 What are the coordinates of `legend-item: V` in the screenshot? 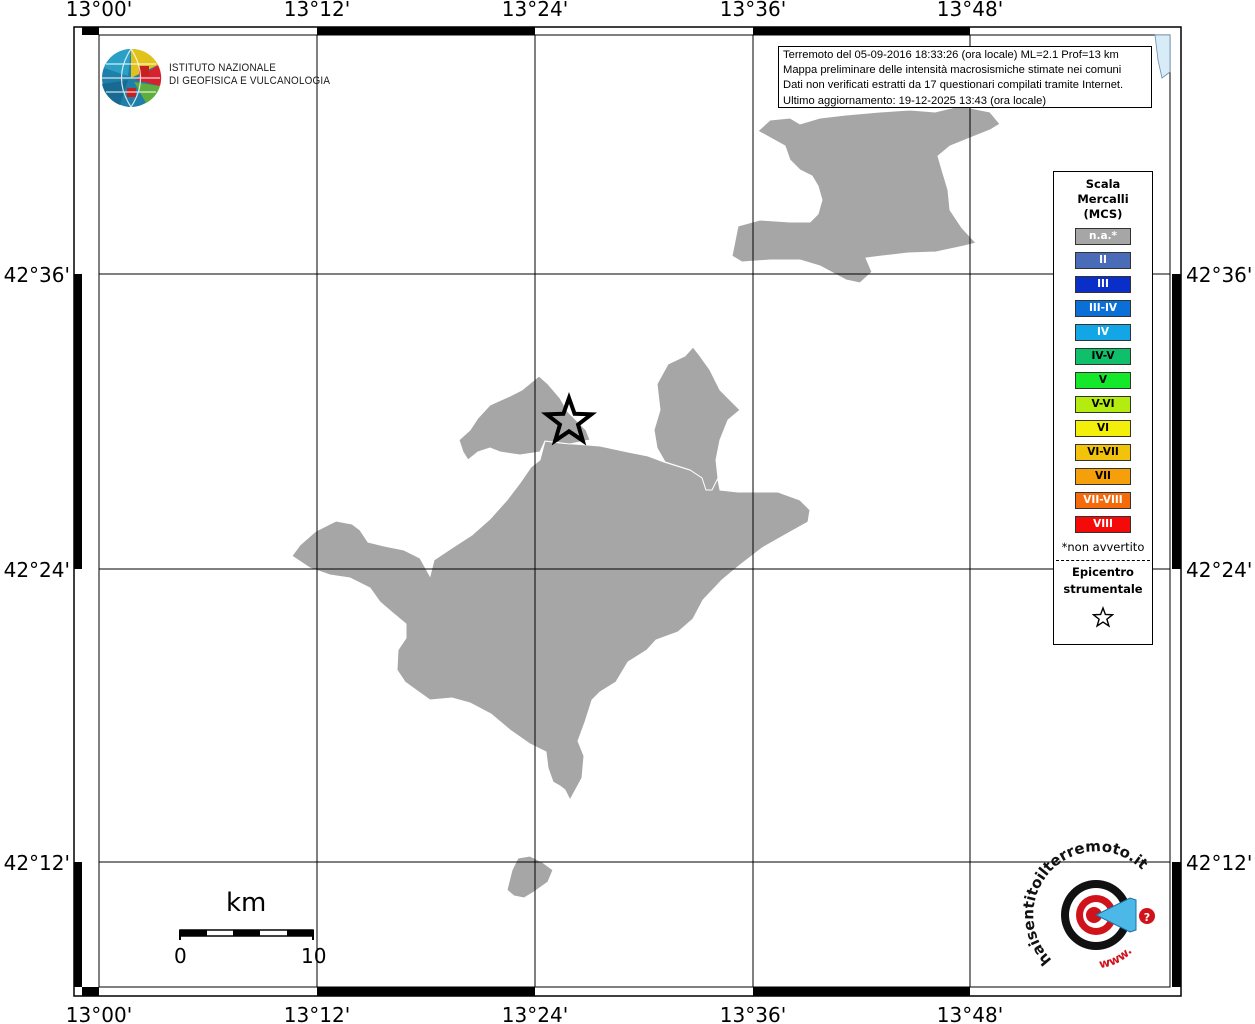 It's located at (1103, 380).